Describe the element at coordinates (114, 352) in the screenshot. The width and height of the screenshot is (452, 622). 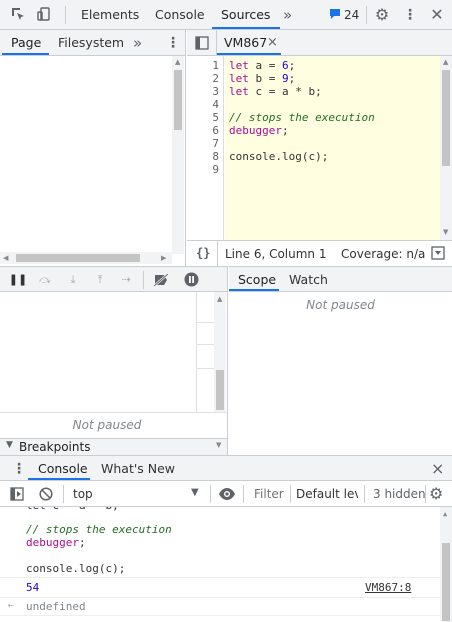
I see `call-stack-pane: ▲` at that location.